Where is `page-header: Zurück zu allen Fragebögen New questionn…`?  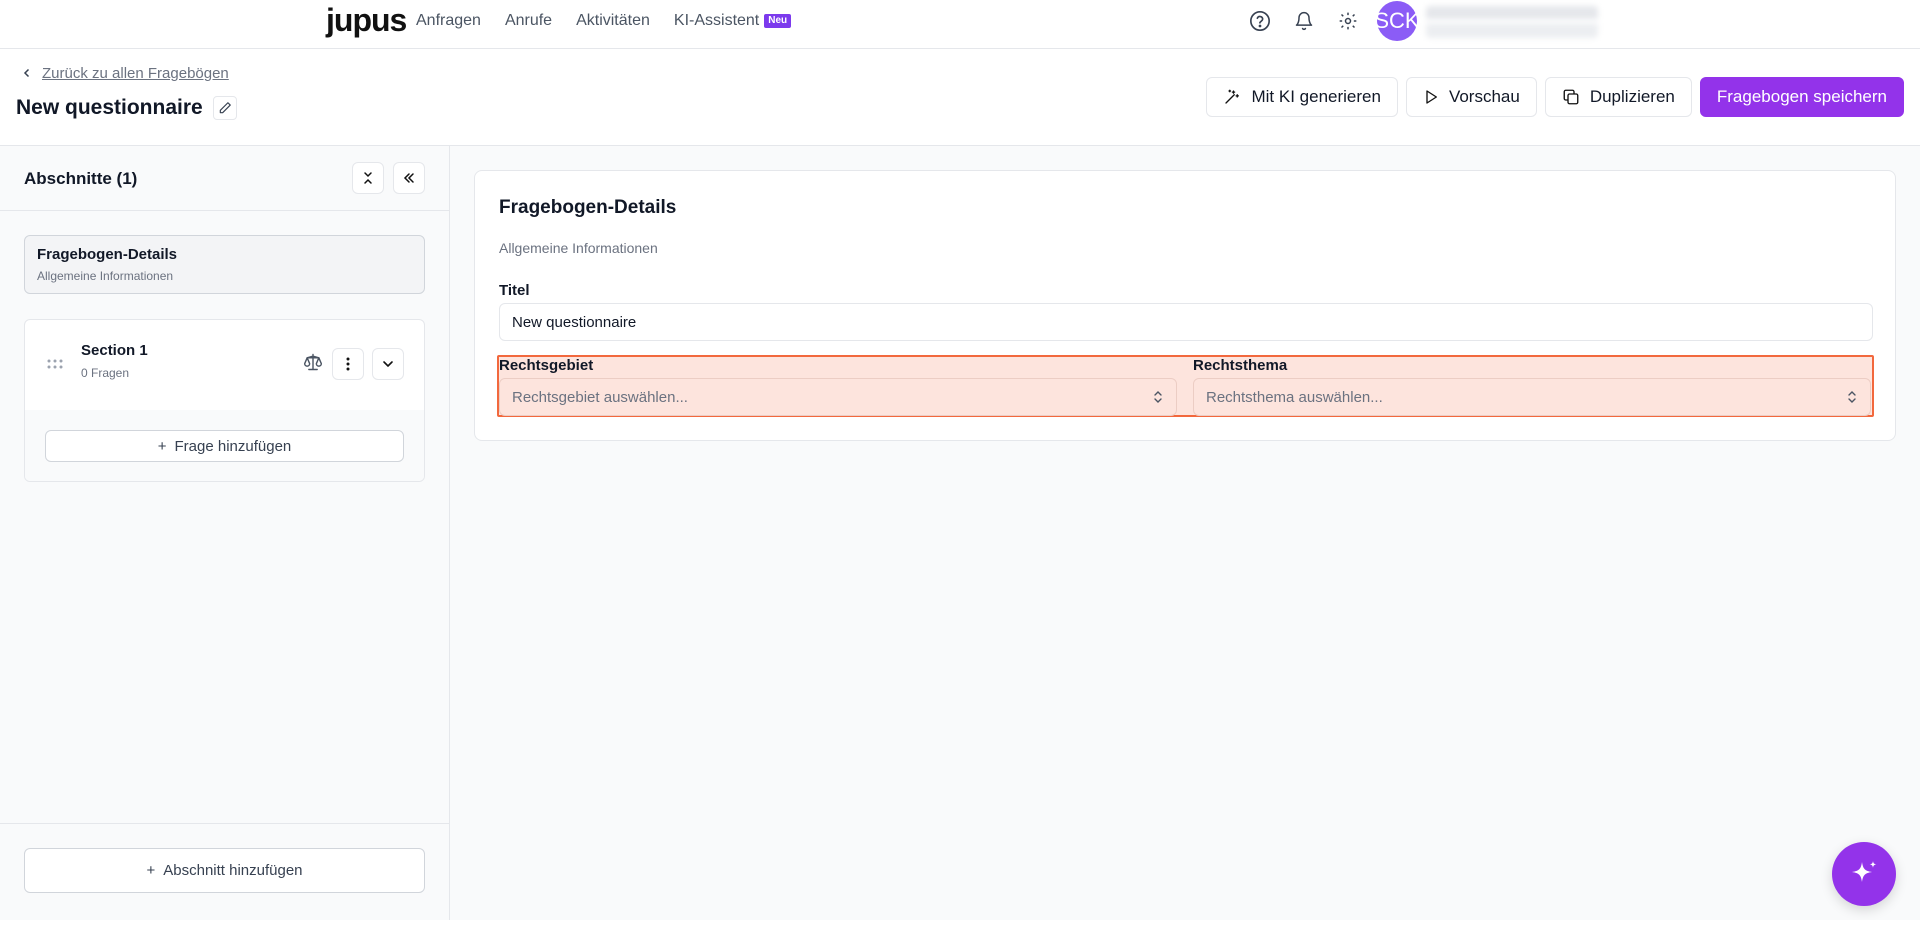 page-header: Zurück zu allen Fragebögen New questionn… is located at coordinates (960, 97).